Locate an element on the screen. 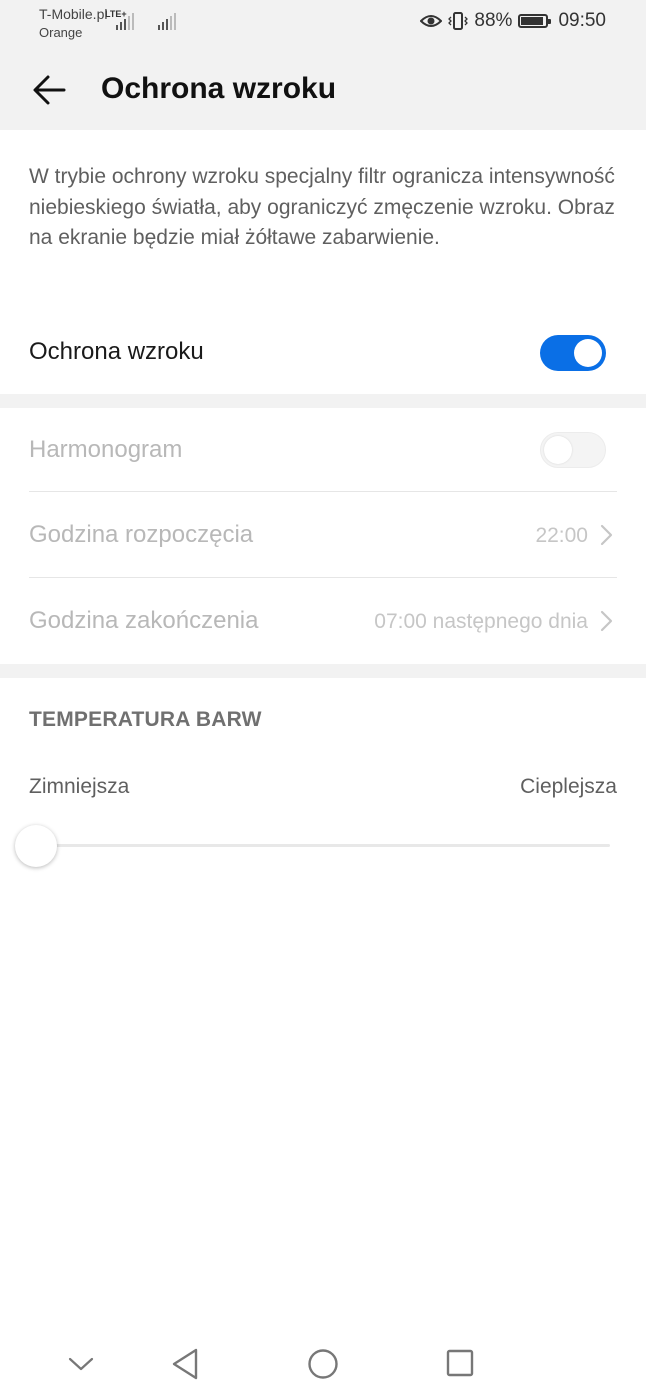 This screenshot has width=646, height=1400. schedule-label: Harmonogram is located at coordinates (106, 449).